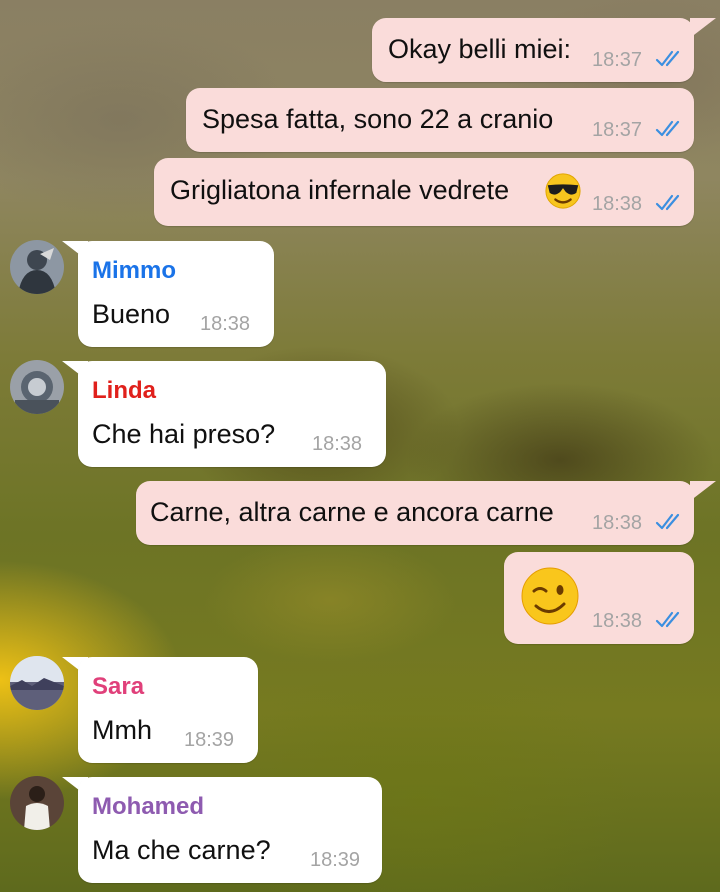  I want to click on message-text: Spesa fatta, sono 22 a cranio, so click(378, 119).